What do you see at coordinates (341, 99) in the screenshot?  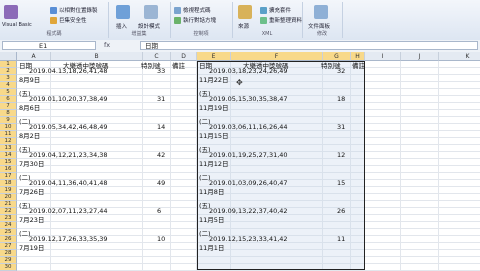 I see `right-table-special-number: 18` at bounding box center [341, 99].